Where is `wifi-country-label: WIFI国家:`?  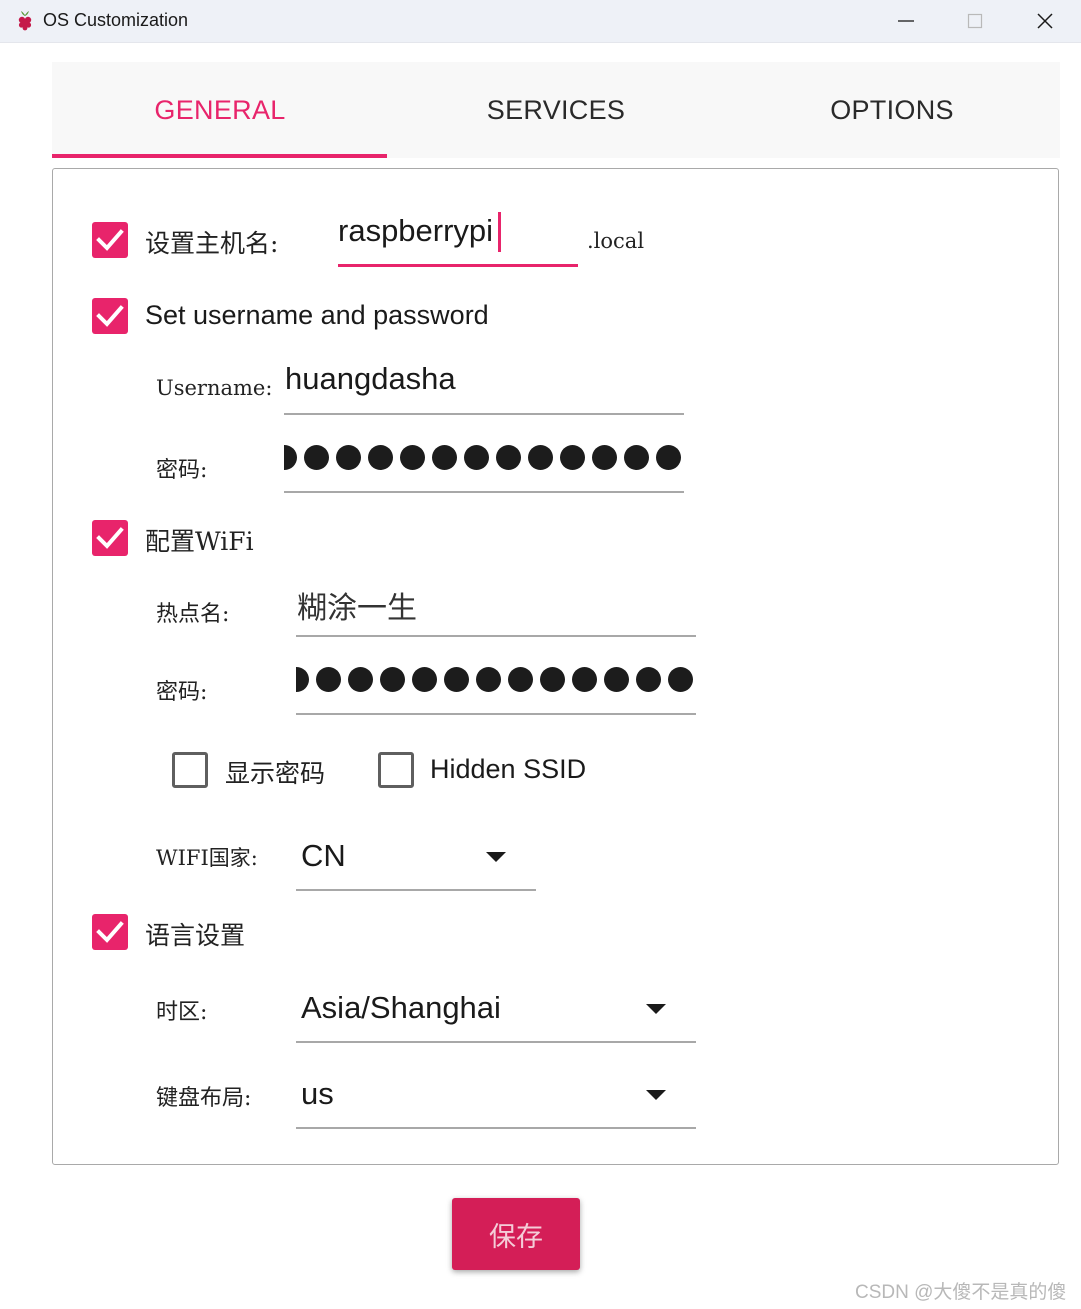
wifi-country-label: WIFI国家: is located at coordinates (207, 858).